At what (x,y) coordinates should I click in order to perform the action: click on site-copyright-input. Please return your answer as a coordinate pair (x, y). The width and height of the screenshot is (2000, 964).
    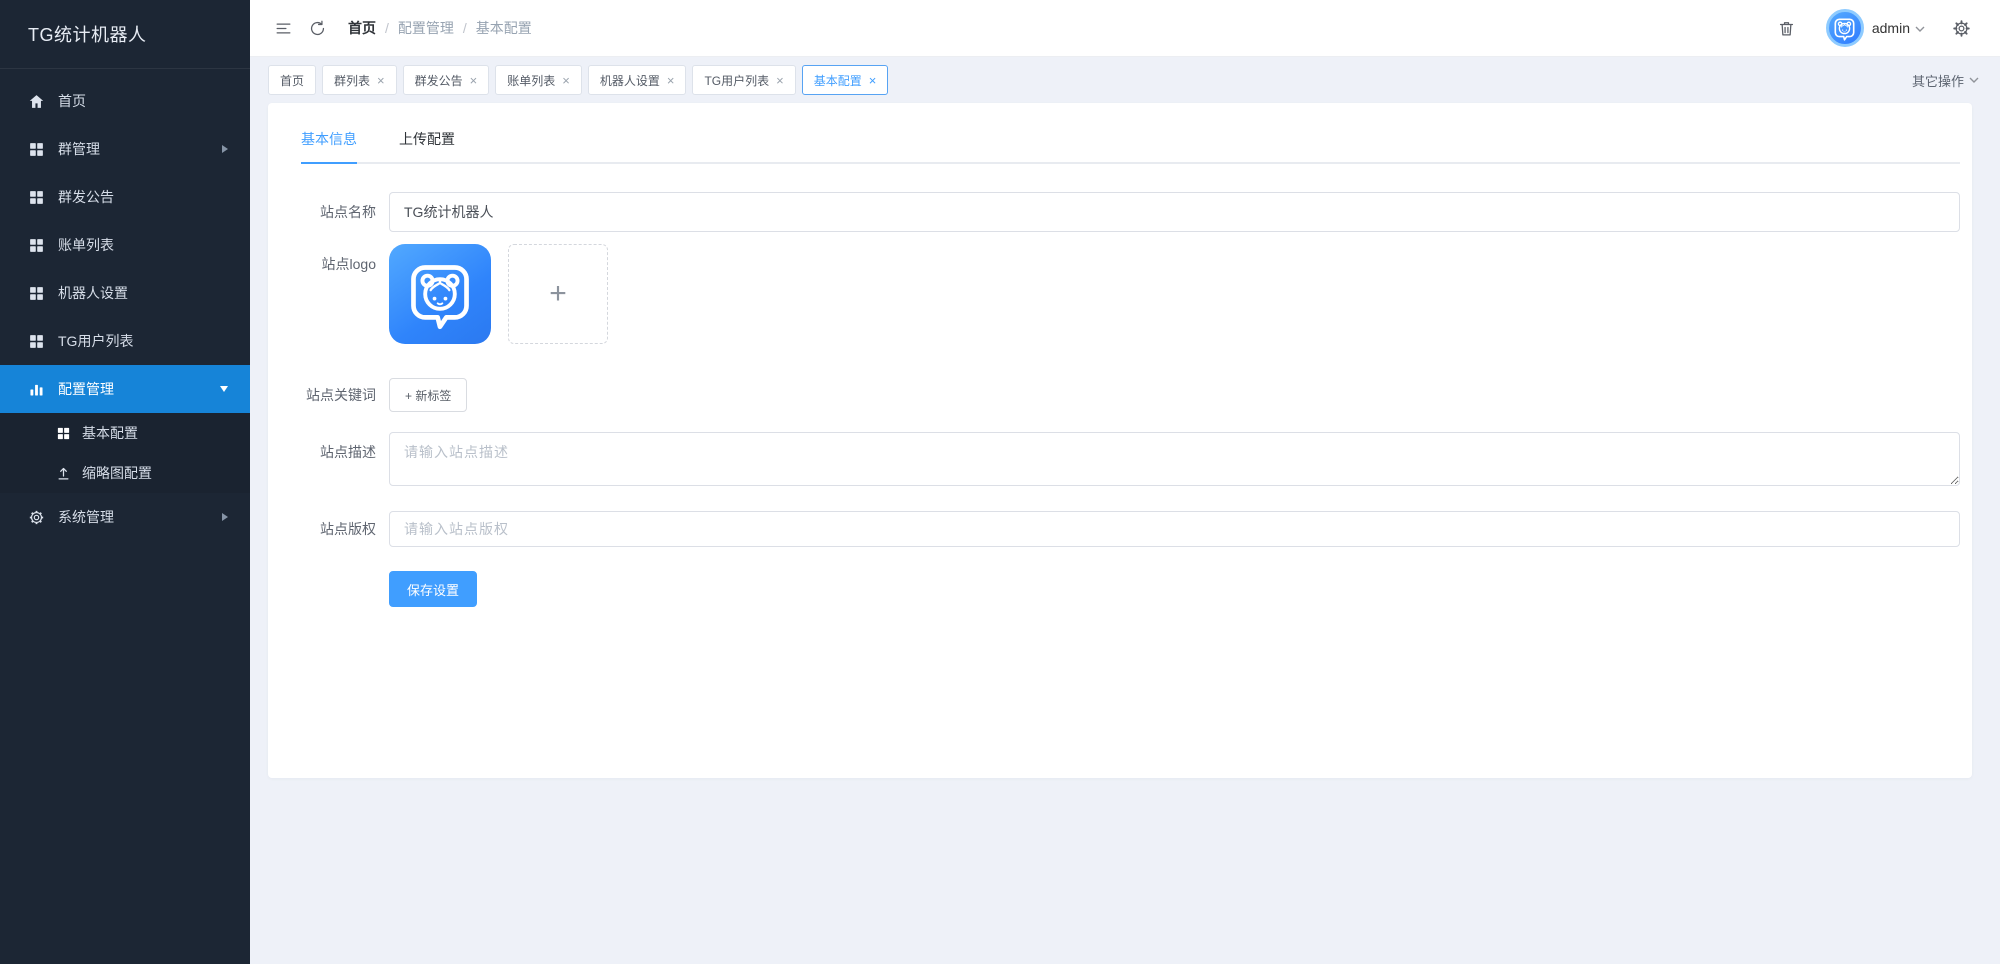
    Looking at the image, I should click on (1174, 529).